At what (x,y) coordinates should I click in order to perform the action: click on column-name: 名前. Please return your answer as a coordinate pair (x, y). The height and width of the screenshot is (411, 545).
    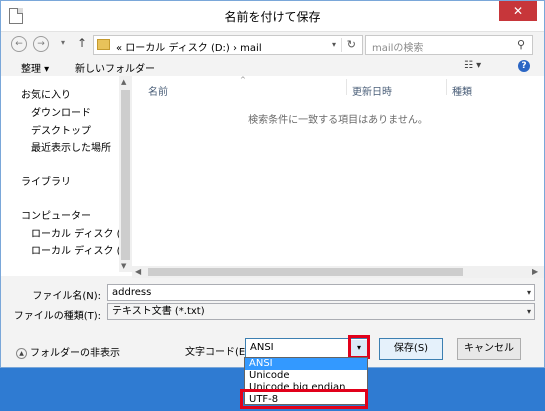
    Looking at the image, I should click on (158, 90).